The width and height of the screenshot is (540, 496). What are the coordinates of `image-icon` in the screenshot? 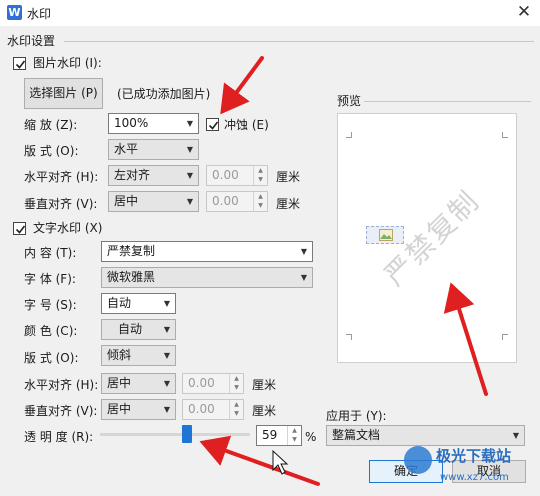 It's located at (386, 235).